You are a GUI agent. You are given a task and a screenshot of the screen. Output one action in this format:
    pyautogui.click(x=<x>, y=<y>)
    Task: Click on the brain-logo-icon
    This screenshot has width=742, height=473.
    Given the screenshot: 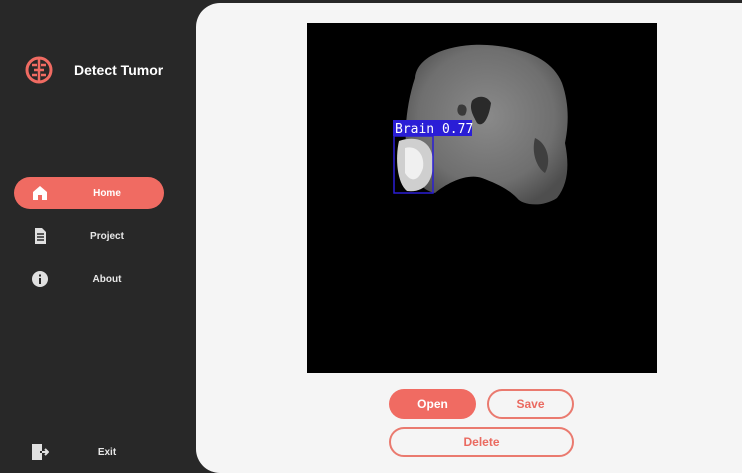 What is the action you would take?
    pyautogui.click(x=39, y=70)
    